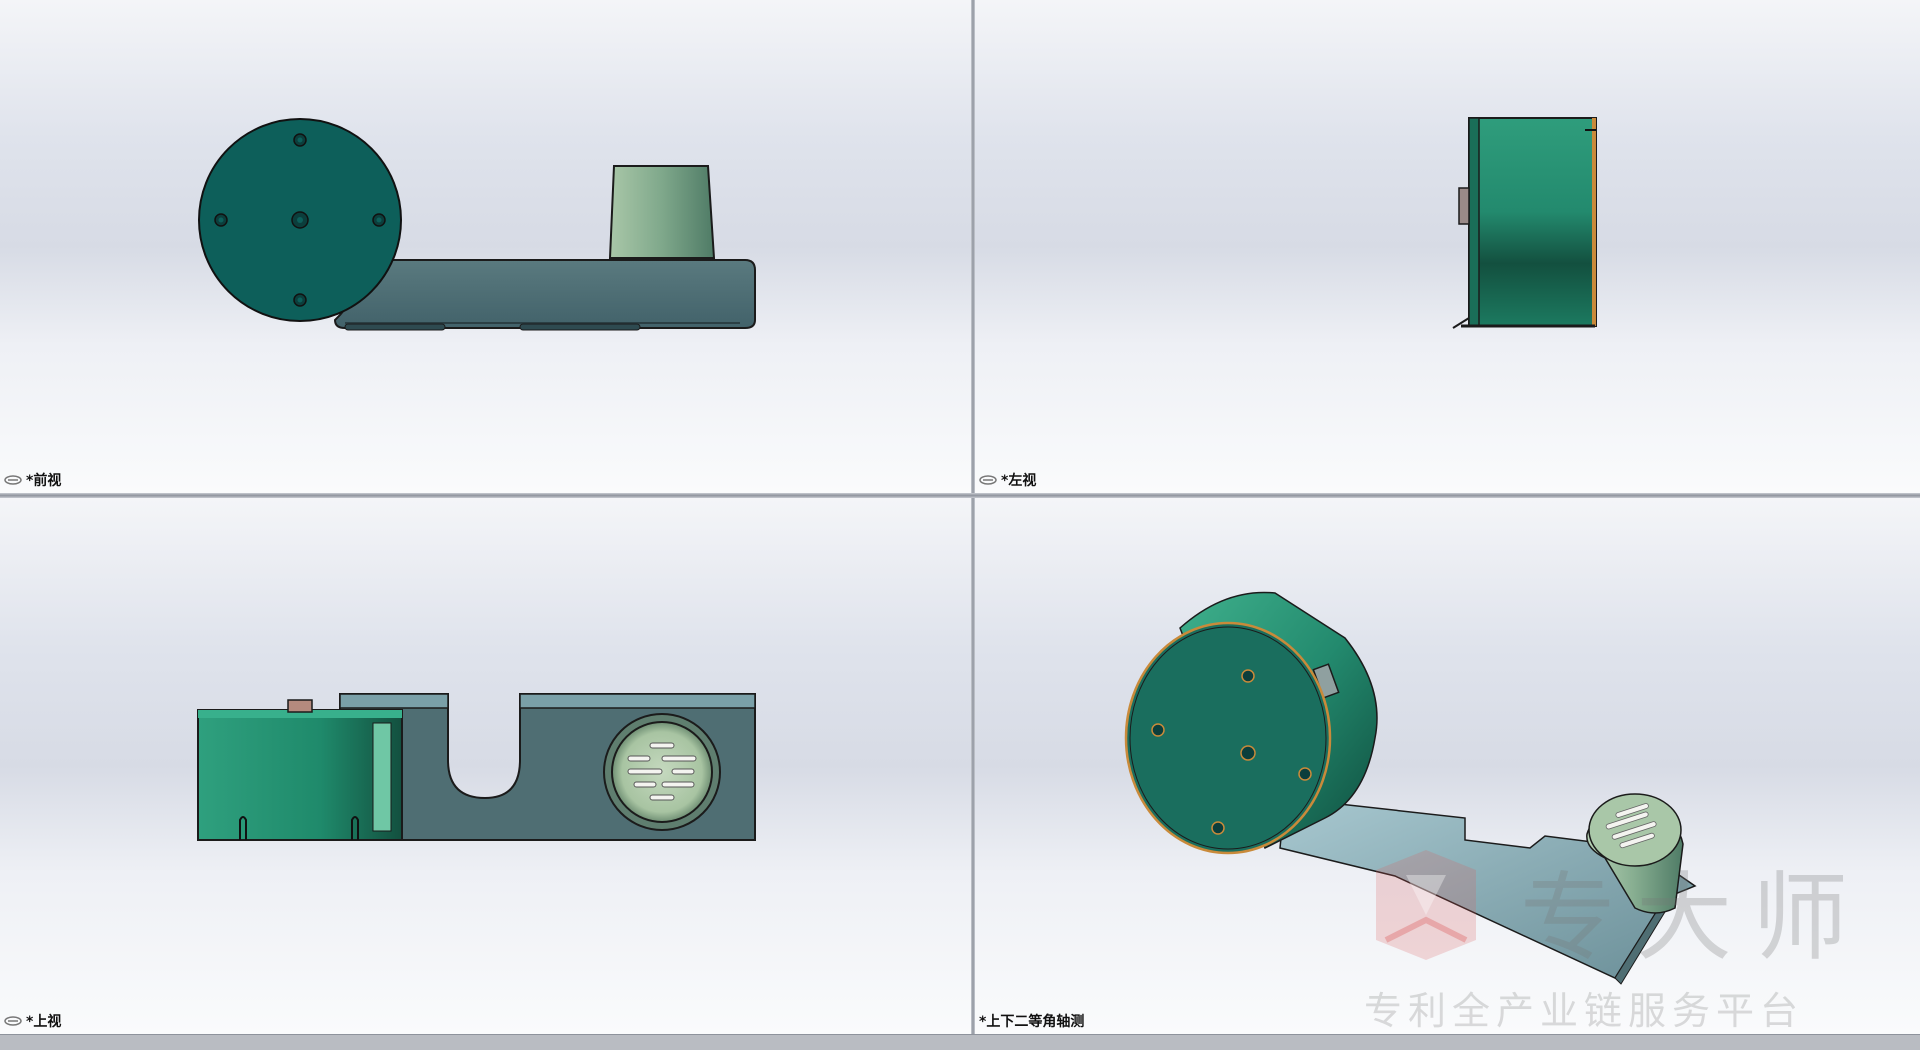  I want to click on connector-left, so click(1464, 206).